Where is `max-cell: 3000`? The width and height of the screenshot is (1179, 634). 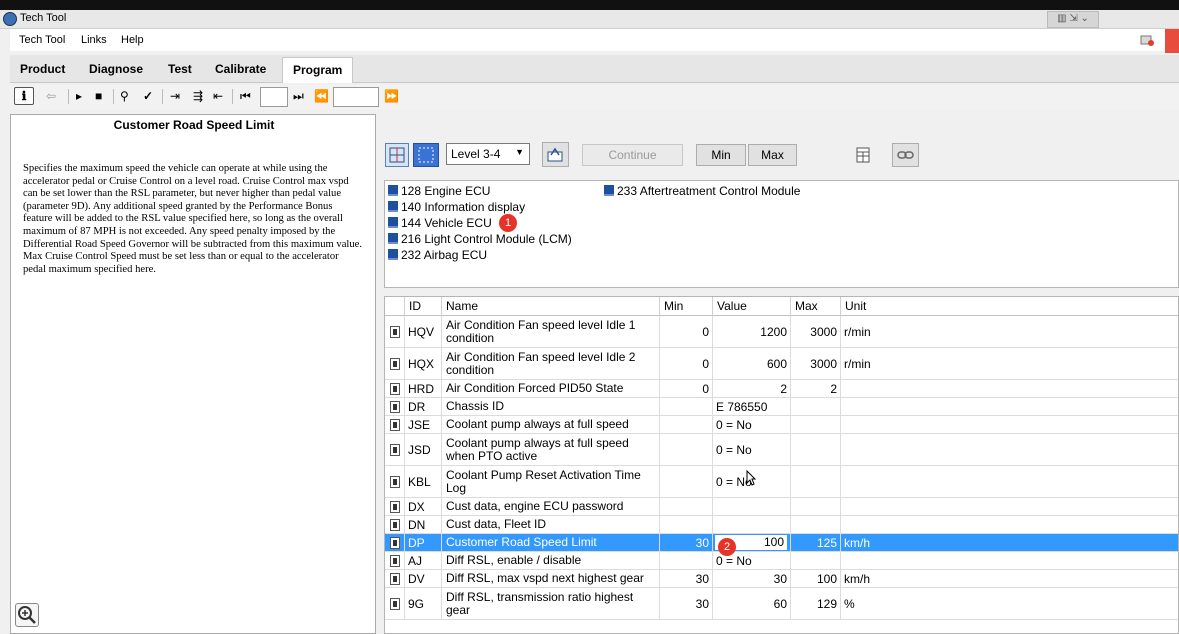
max-cell: 3000 is located at coordinates (816, 363).